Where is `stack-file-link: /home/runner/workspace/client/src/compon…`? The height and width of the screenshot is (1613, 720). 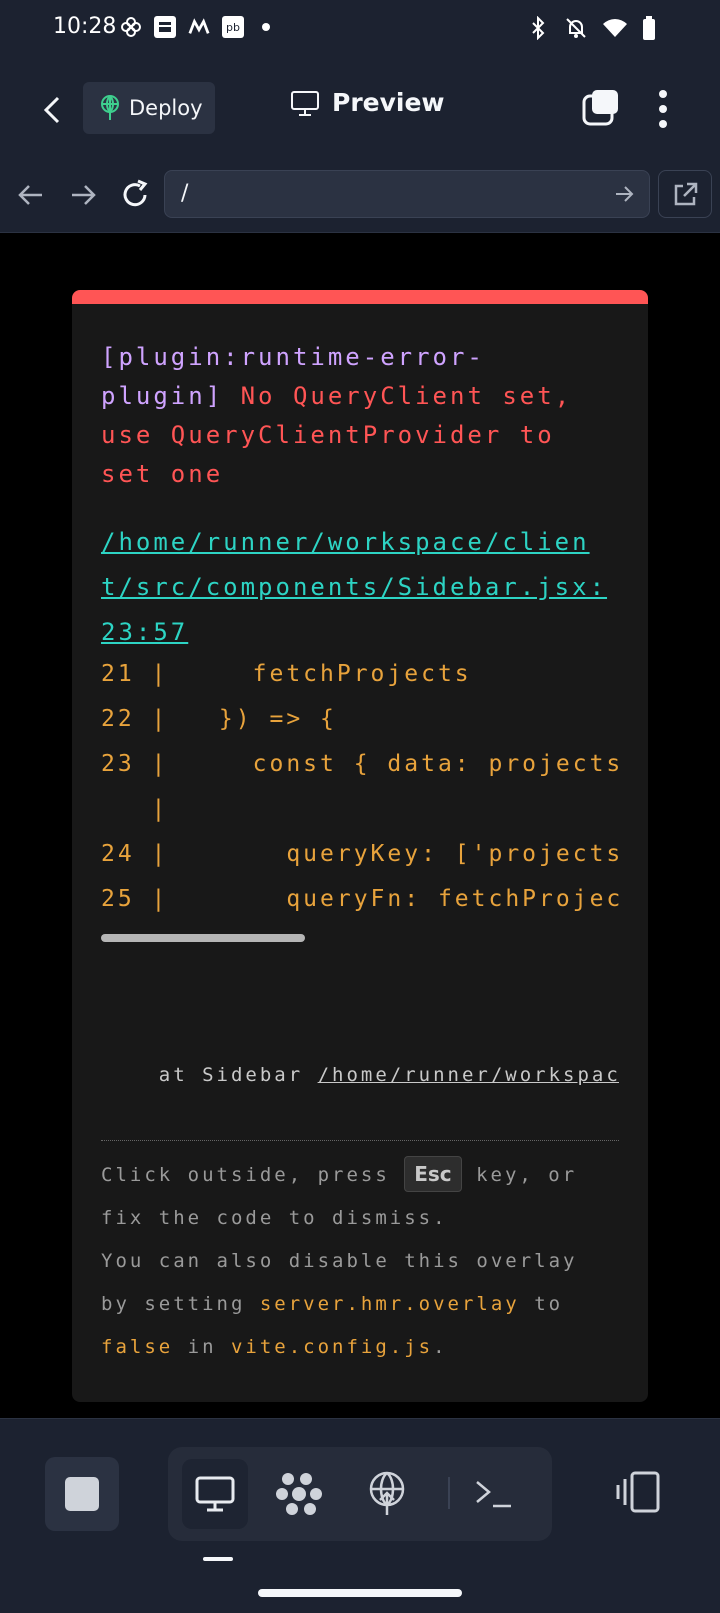 stack-file-link: /home/runner/workspace/client/src/compon… is located at coordinates (468, 1075).